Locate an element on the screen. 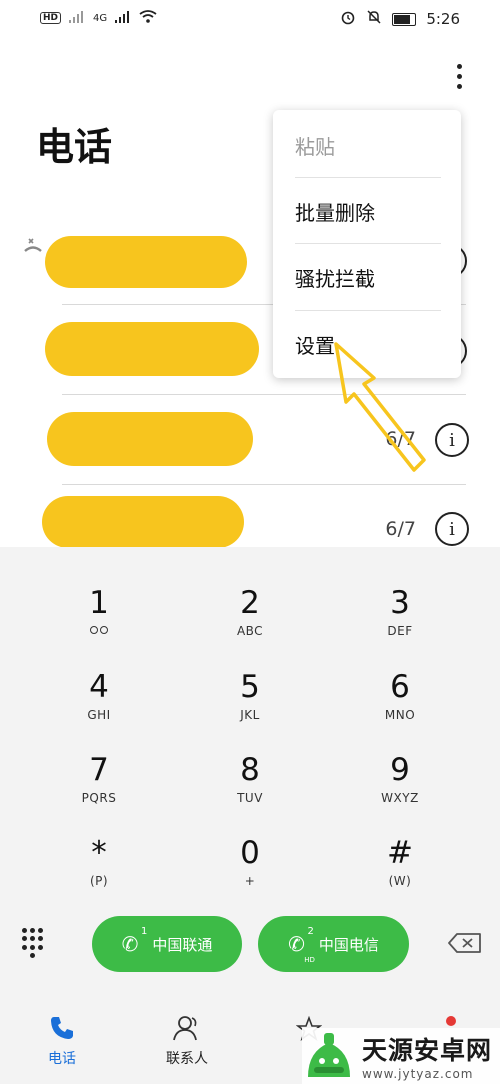  call-date: 6/7 is located at coordinates (400, 529).